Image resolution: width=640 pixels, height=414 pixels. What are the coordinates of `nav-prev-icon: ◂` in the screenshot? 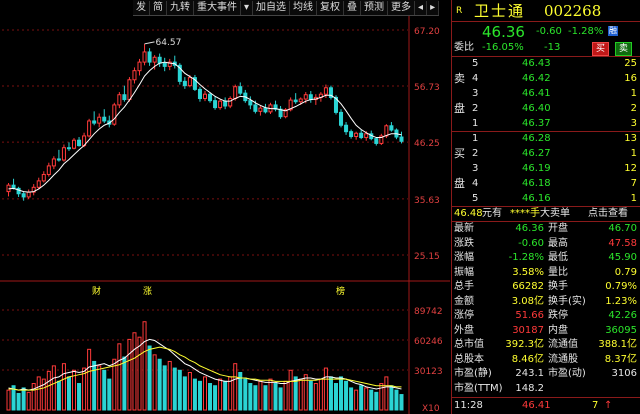 It's located at (421, 7).